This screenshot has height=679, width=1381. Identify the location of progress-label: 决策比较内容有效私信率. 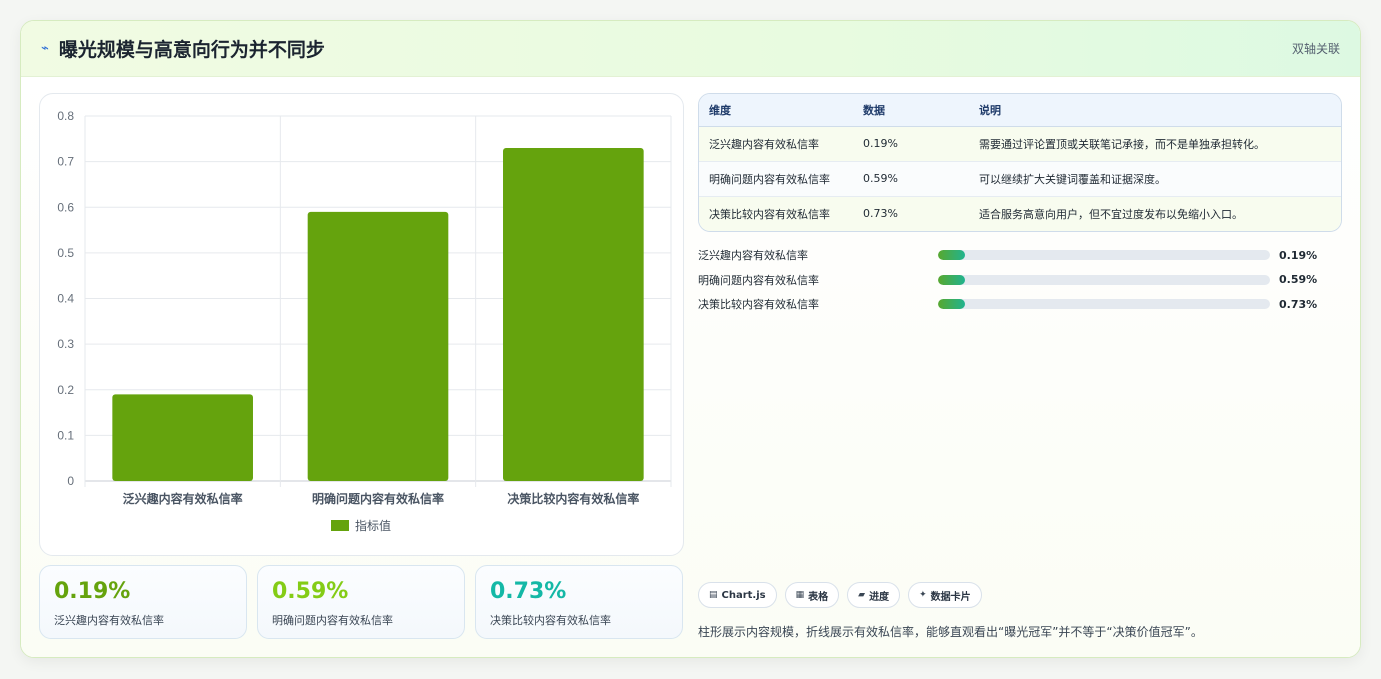
(758, 305).